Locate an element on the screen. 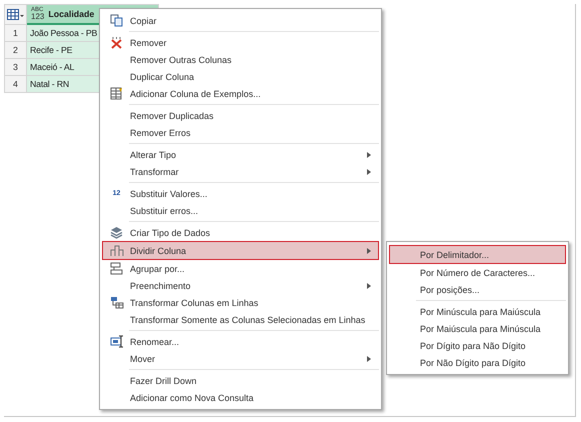 Image resolution: width=581 pixels, height=422 pixels. unpivot-icon is located at coordinates (117, 302).